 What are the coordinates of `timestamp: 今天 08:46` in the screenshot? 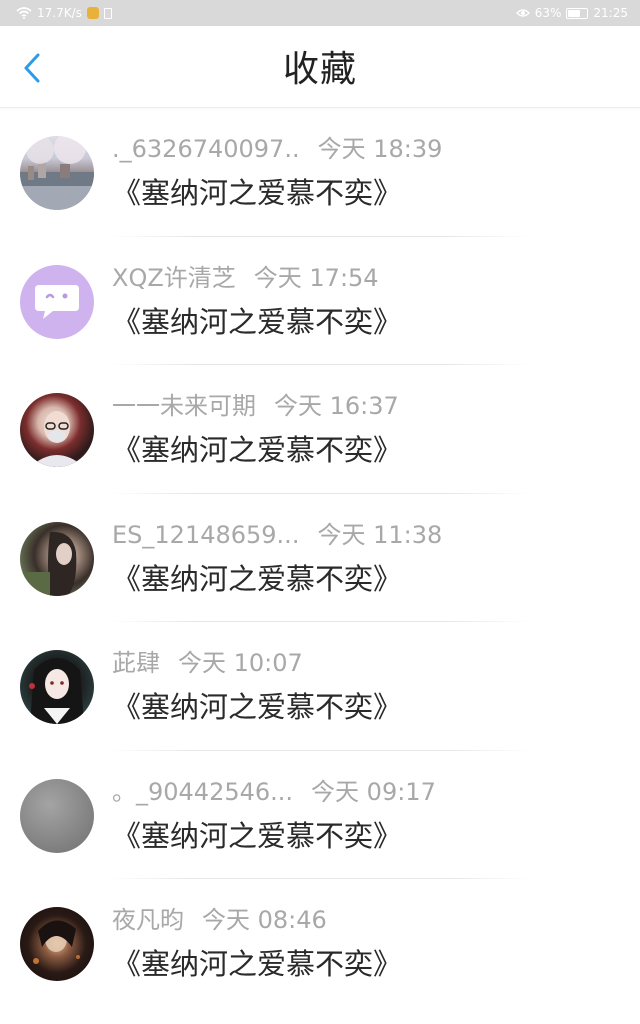 It's located at (264, 920).